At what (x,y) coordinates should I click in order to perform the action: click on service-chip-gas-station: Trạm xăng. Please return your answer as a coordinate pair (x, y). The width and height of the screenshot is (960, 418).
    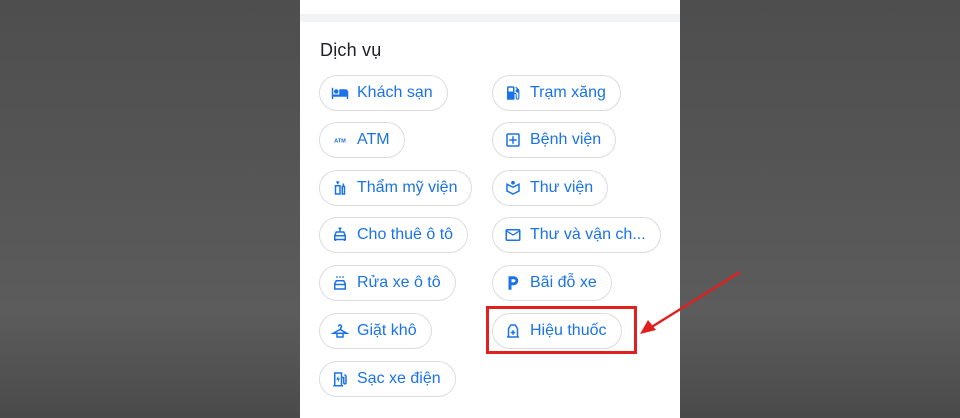
    Looking at the image, I should click on (556, 93).